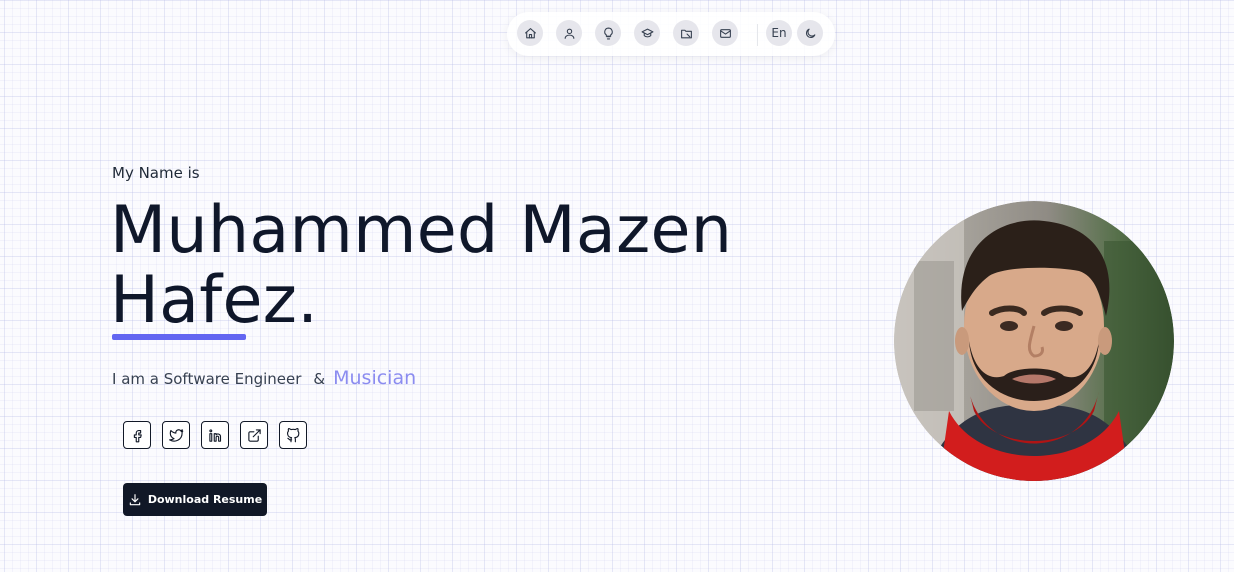 The height and width of the screenshot is (572, 1234). I want to click on name-line-1: Muhammed Mazen, so click(421, 230).